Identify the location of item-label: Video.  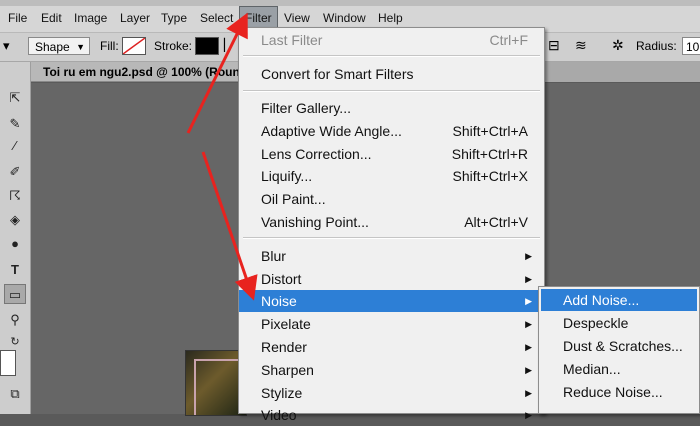
(279, 415).